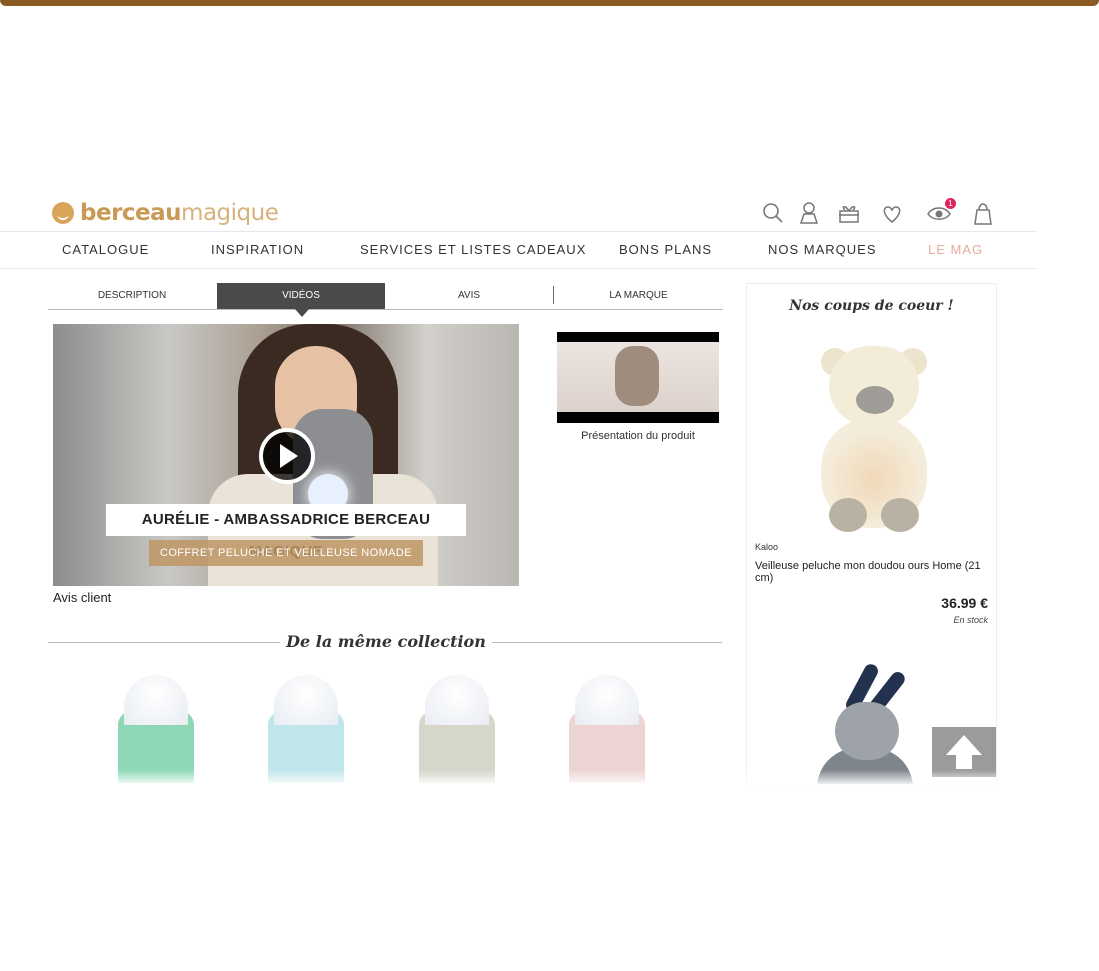 This screenshot has height=971, width=1099. Describe the element at coordinates (848, 515) in the screenshot. I see `teddy-foot-left` at that location.